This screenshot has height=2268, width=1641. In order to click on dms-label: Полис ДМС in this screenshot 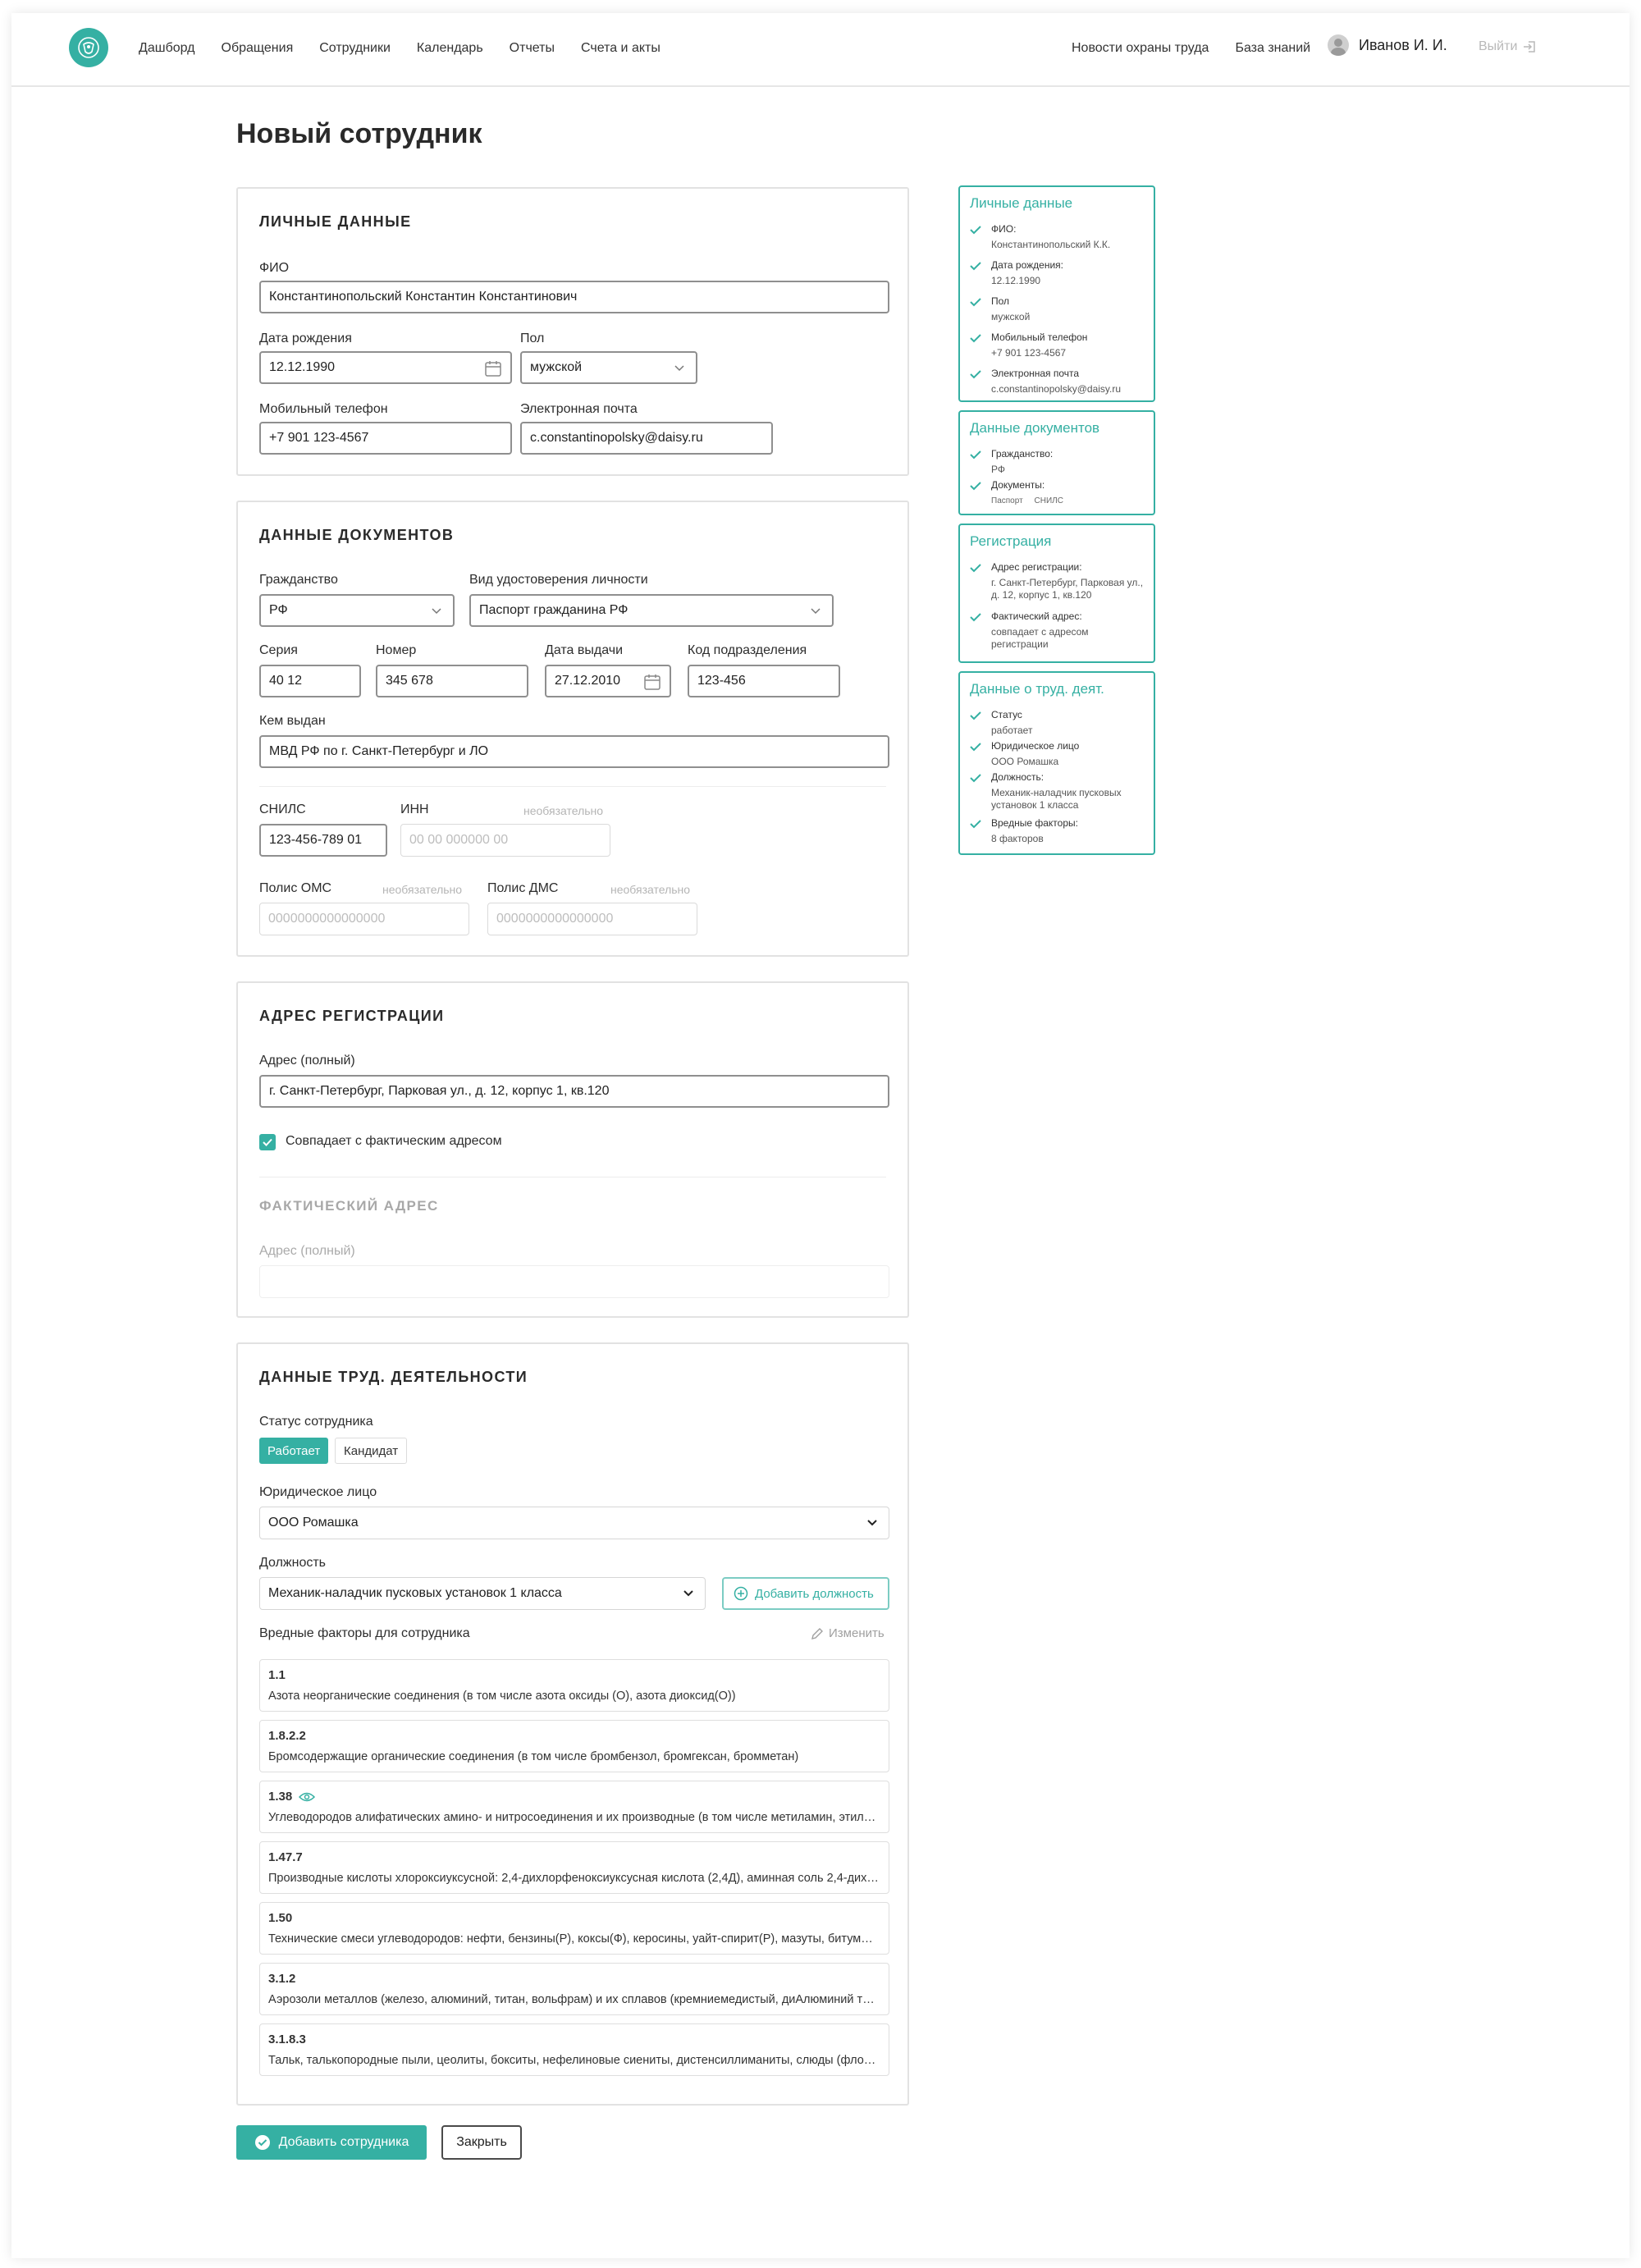, I will do `click(523, 888)`.